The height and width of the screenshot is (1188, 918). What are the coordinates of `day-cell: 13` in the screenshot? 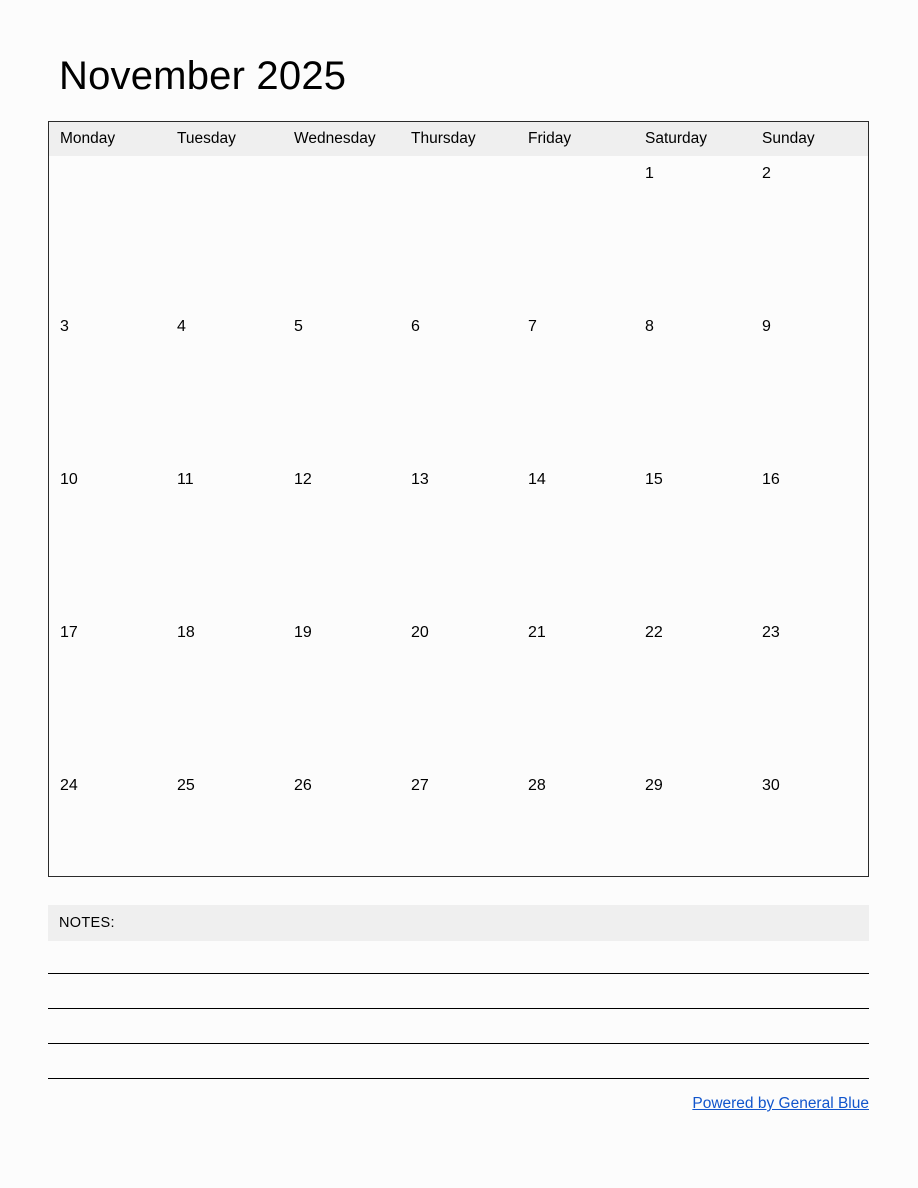 It's located at (458, 538).